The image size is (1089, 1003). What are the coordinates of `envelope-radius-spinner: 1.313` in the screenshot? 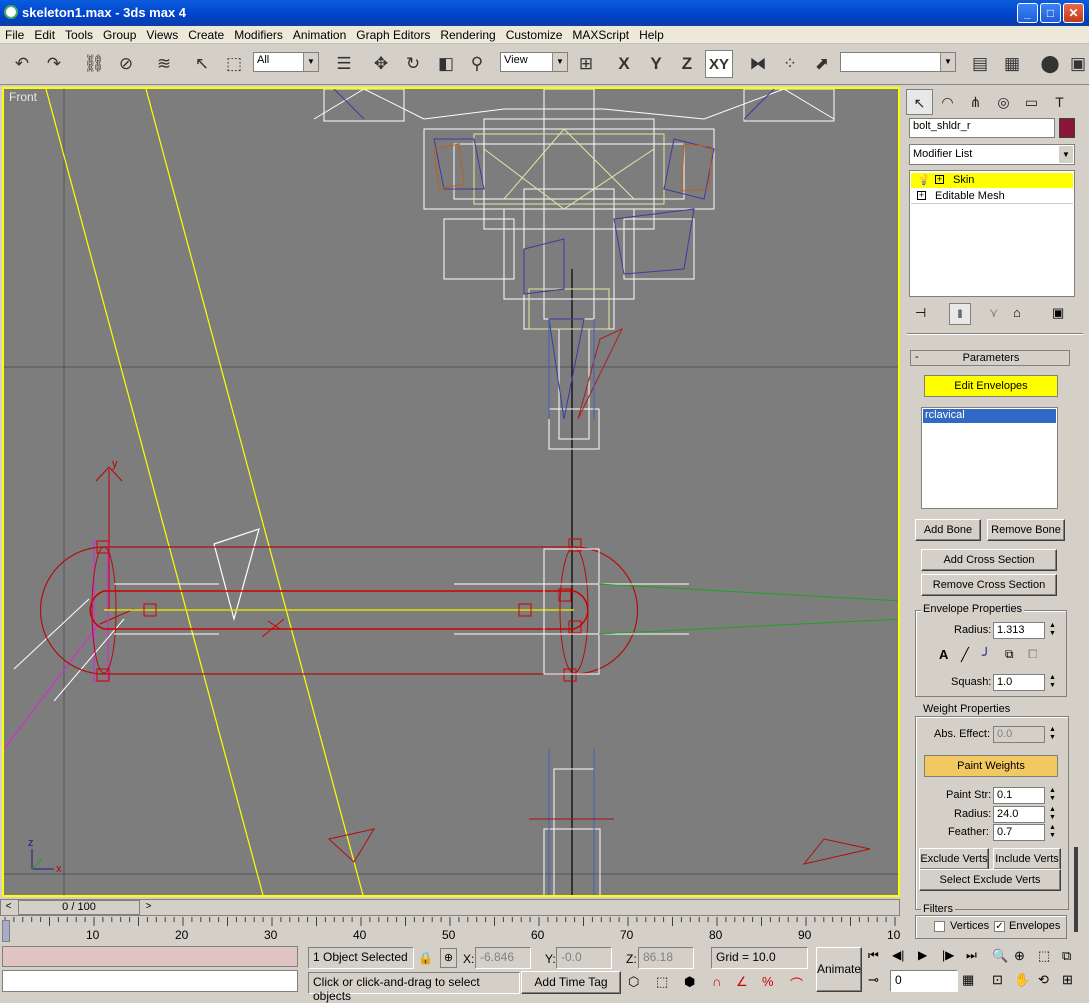 It's located at (1019, 630).